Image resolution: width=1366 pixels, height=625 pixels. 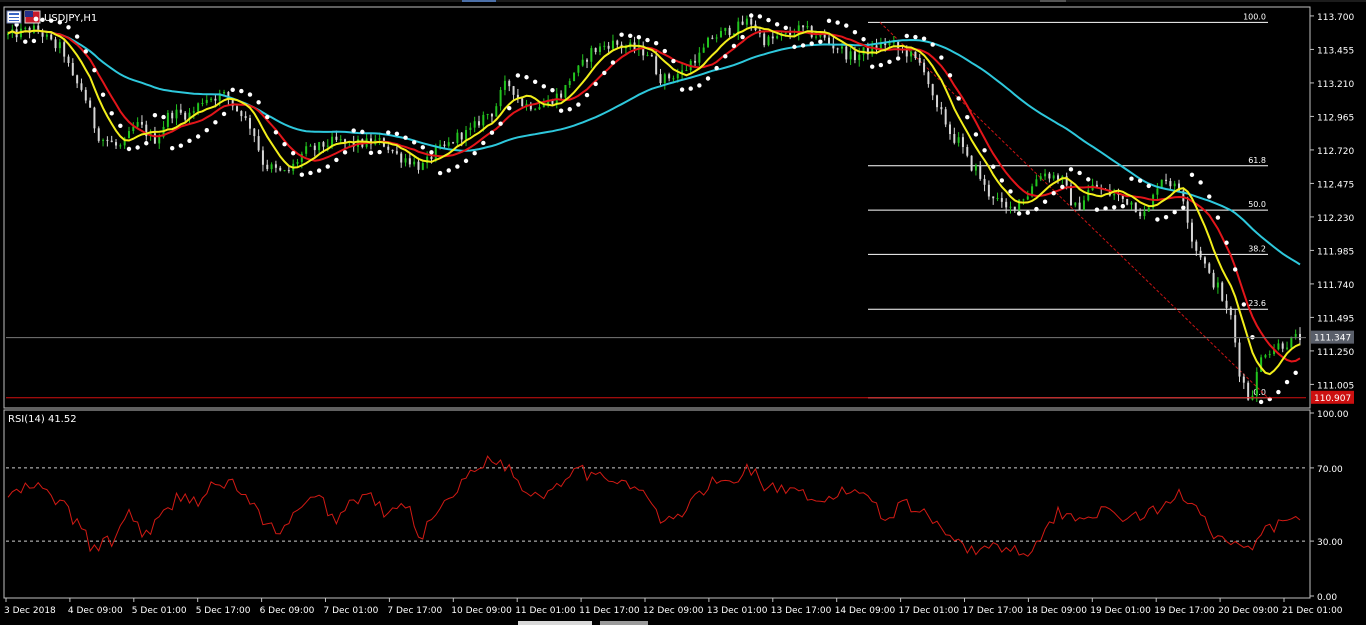 What do you see at coordinates (1335, 185) in the screenshot?
I see `price-tick-label: 112.475` at bounding box center [1335, 185].